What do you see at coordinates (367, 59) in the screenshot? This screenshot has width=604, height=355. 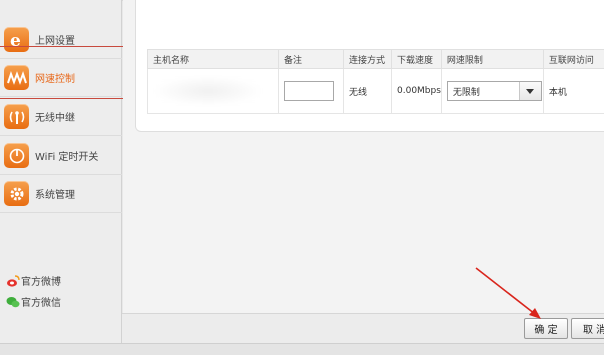 I see `column-header-connection: 连接方式` at bounding box center [367, 59].